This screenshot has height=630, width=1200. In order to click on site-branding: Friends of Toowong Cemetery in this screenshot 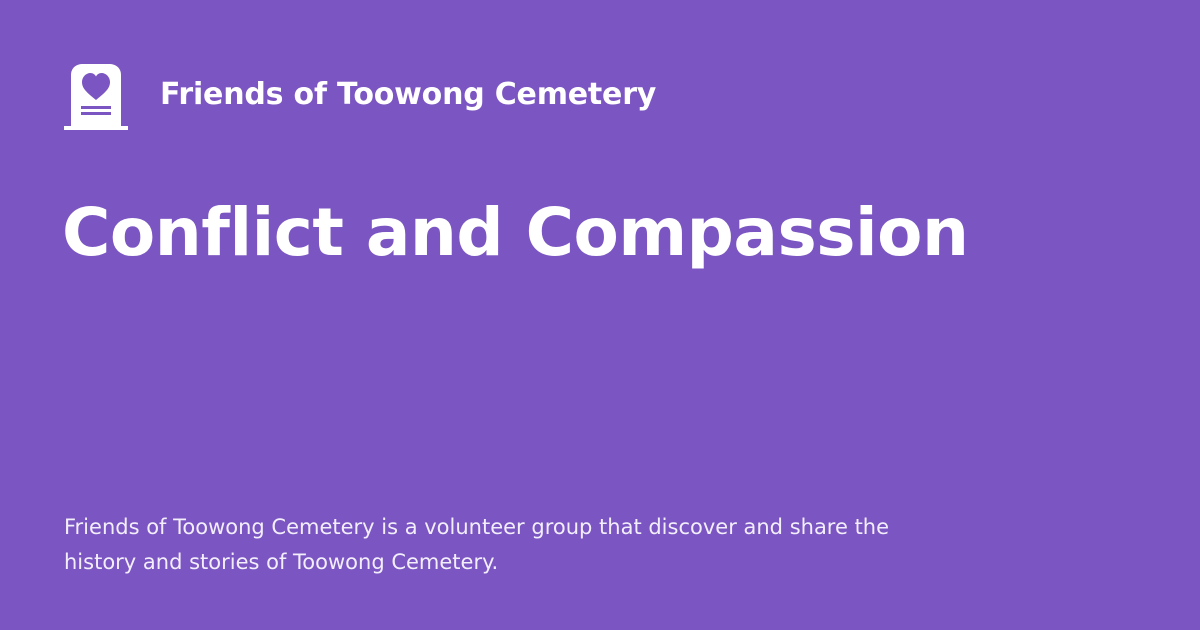, I will do `click(360, 96)`.